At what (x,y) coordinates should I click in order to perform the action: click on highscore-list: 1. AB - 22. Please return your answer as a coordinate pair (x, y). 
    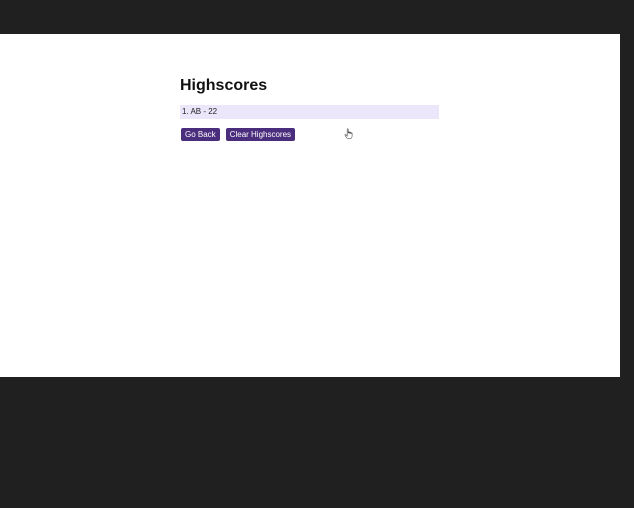
    Looking at the image, I should click on (310, 112).